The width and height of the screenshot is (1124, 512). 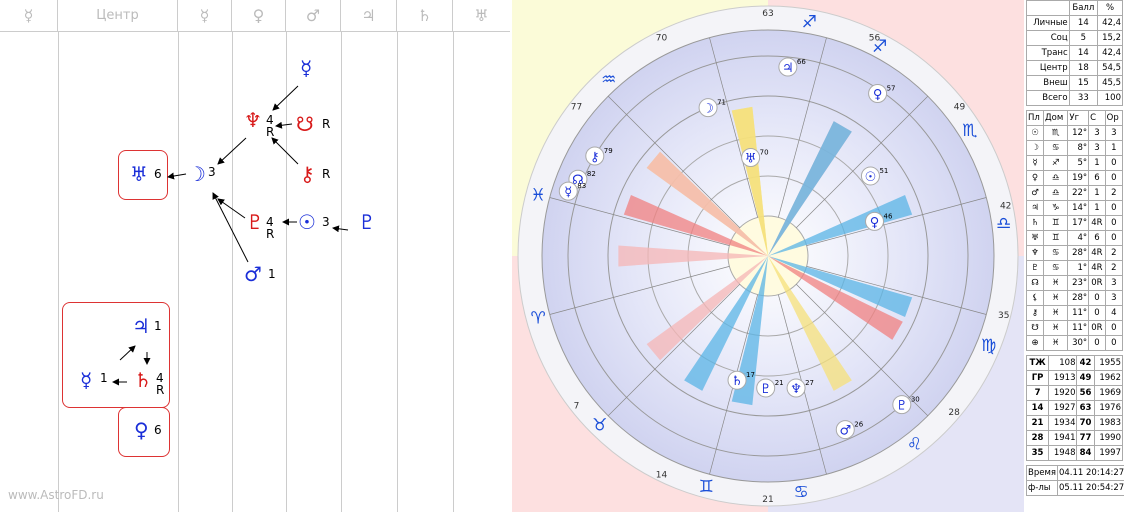 What do you see at coordinates (1108, 408) in the screenshot?
I see `table-cell: 1976` at bounding box center [1108, 408].